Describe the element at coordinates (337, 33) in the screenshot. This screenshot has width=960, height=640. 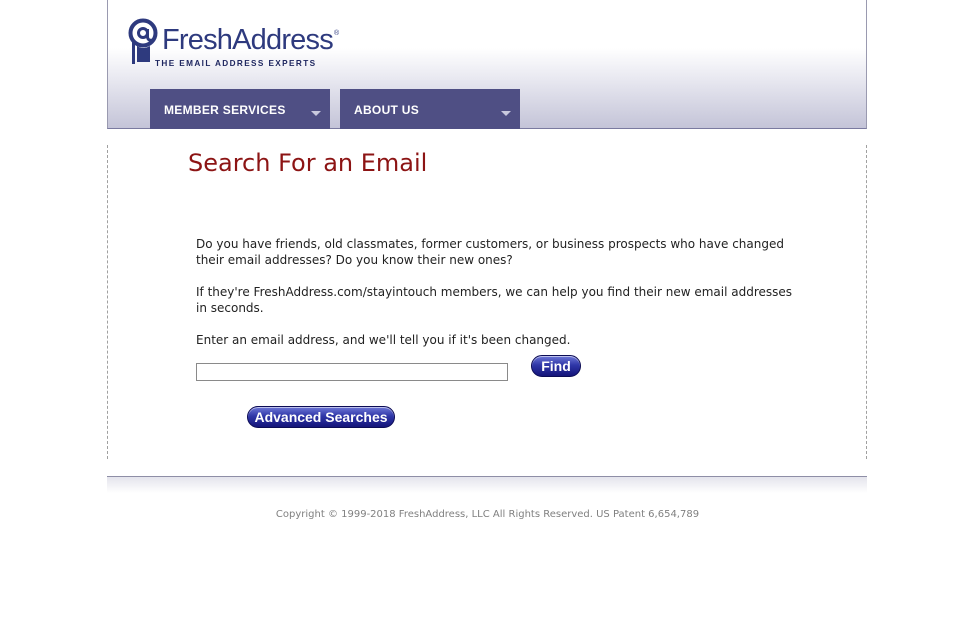
I see `registered-mark: ®` at that location.